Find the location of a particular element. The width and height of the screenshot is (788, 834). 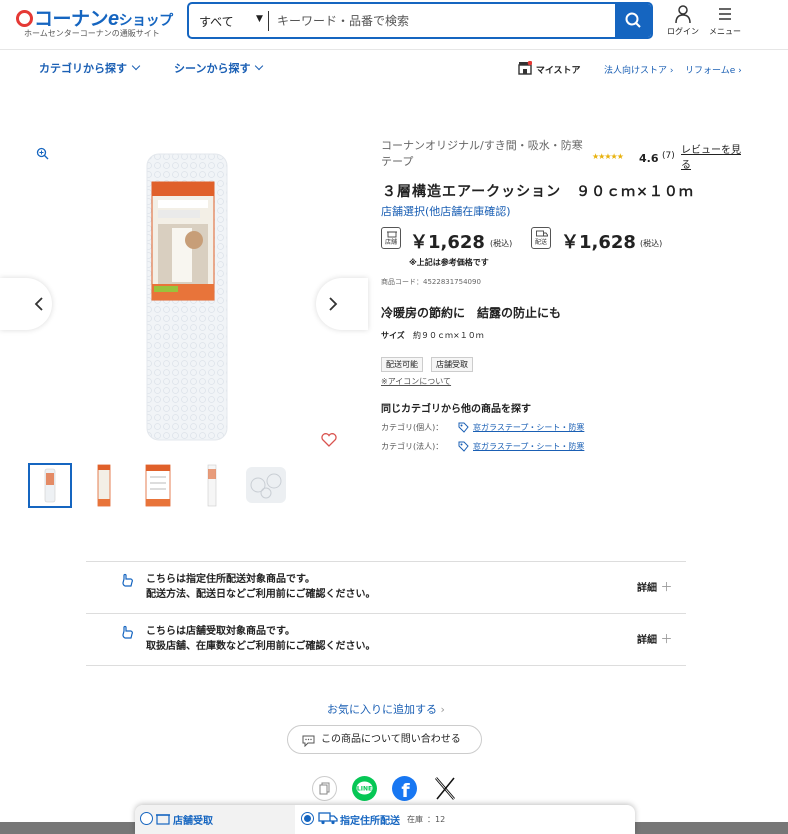

review-link: レビューを見る is located at coordinates (711, 158).